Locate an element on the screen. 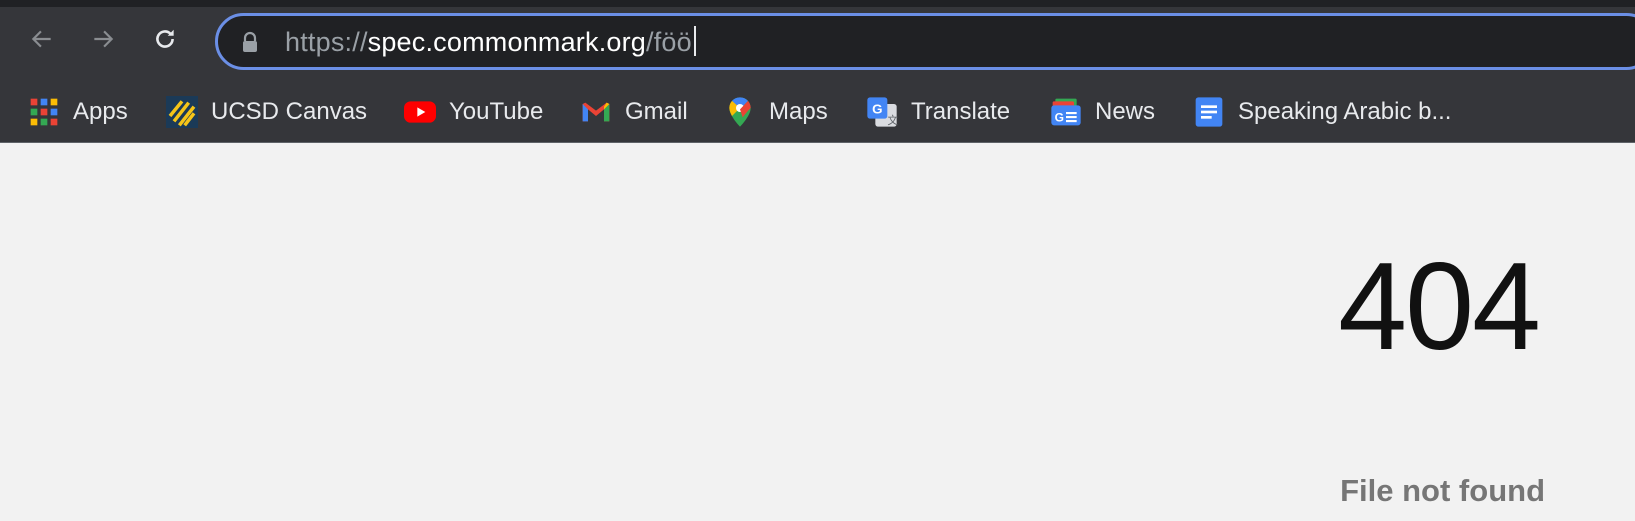 The height and width of the screenshot is (521, 1635). url-scheme: https:// is located at coordinates (326, 42).